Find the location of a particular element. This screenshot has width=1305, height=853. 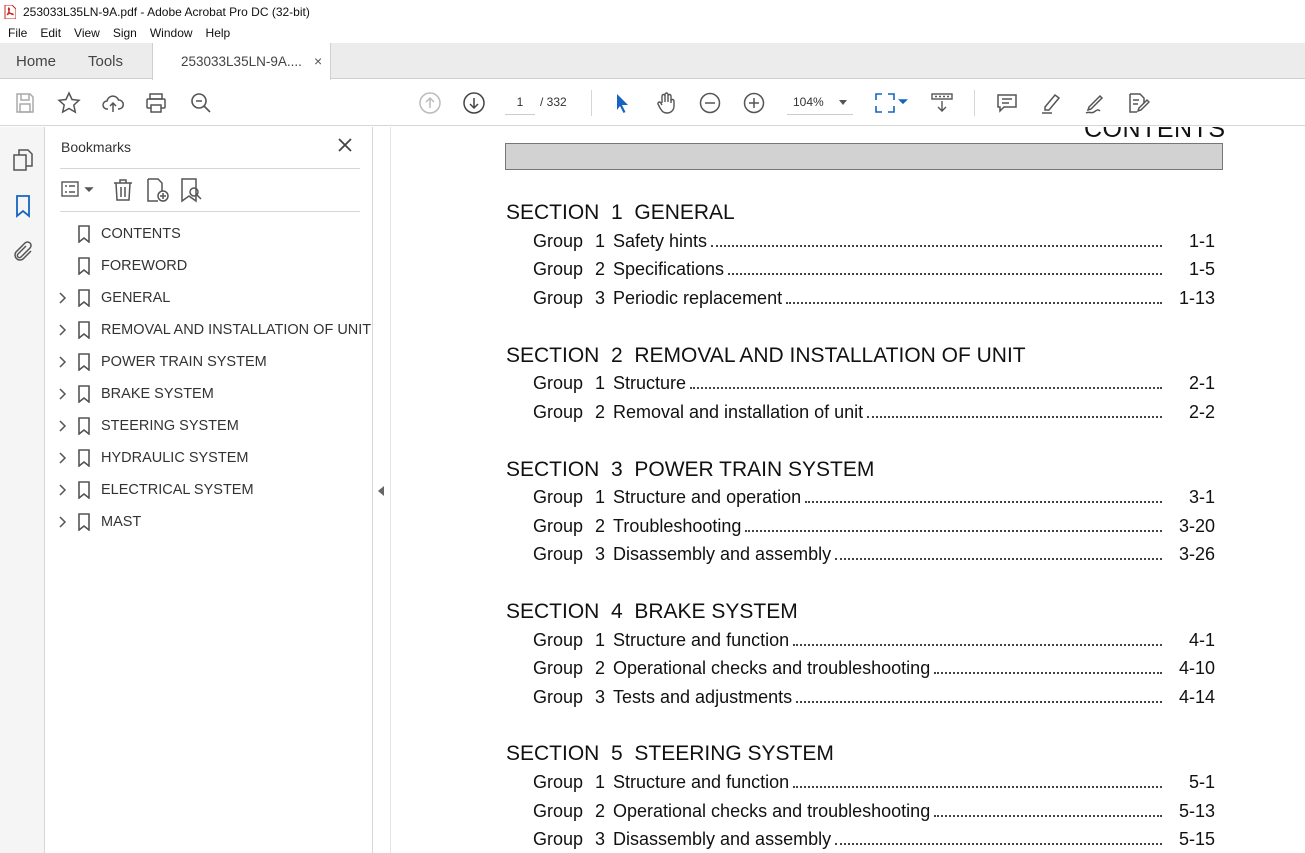

group-title: Structure is located at coordinates (890, 383).